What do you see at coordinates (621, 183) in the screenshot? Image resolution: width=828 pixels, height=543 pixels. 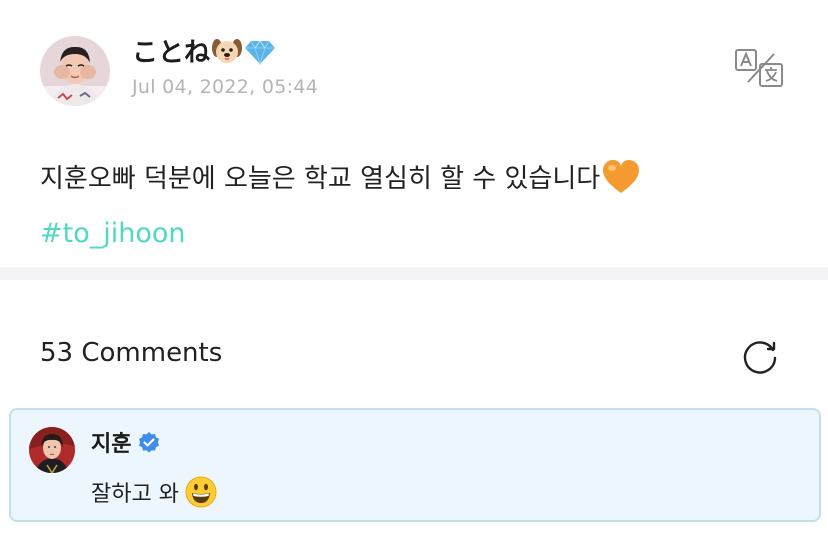 I see `orange-heart-emoji` at bounding box center [621, 183].